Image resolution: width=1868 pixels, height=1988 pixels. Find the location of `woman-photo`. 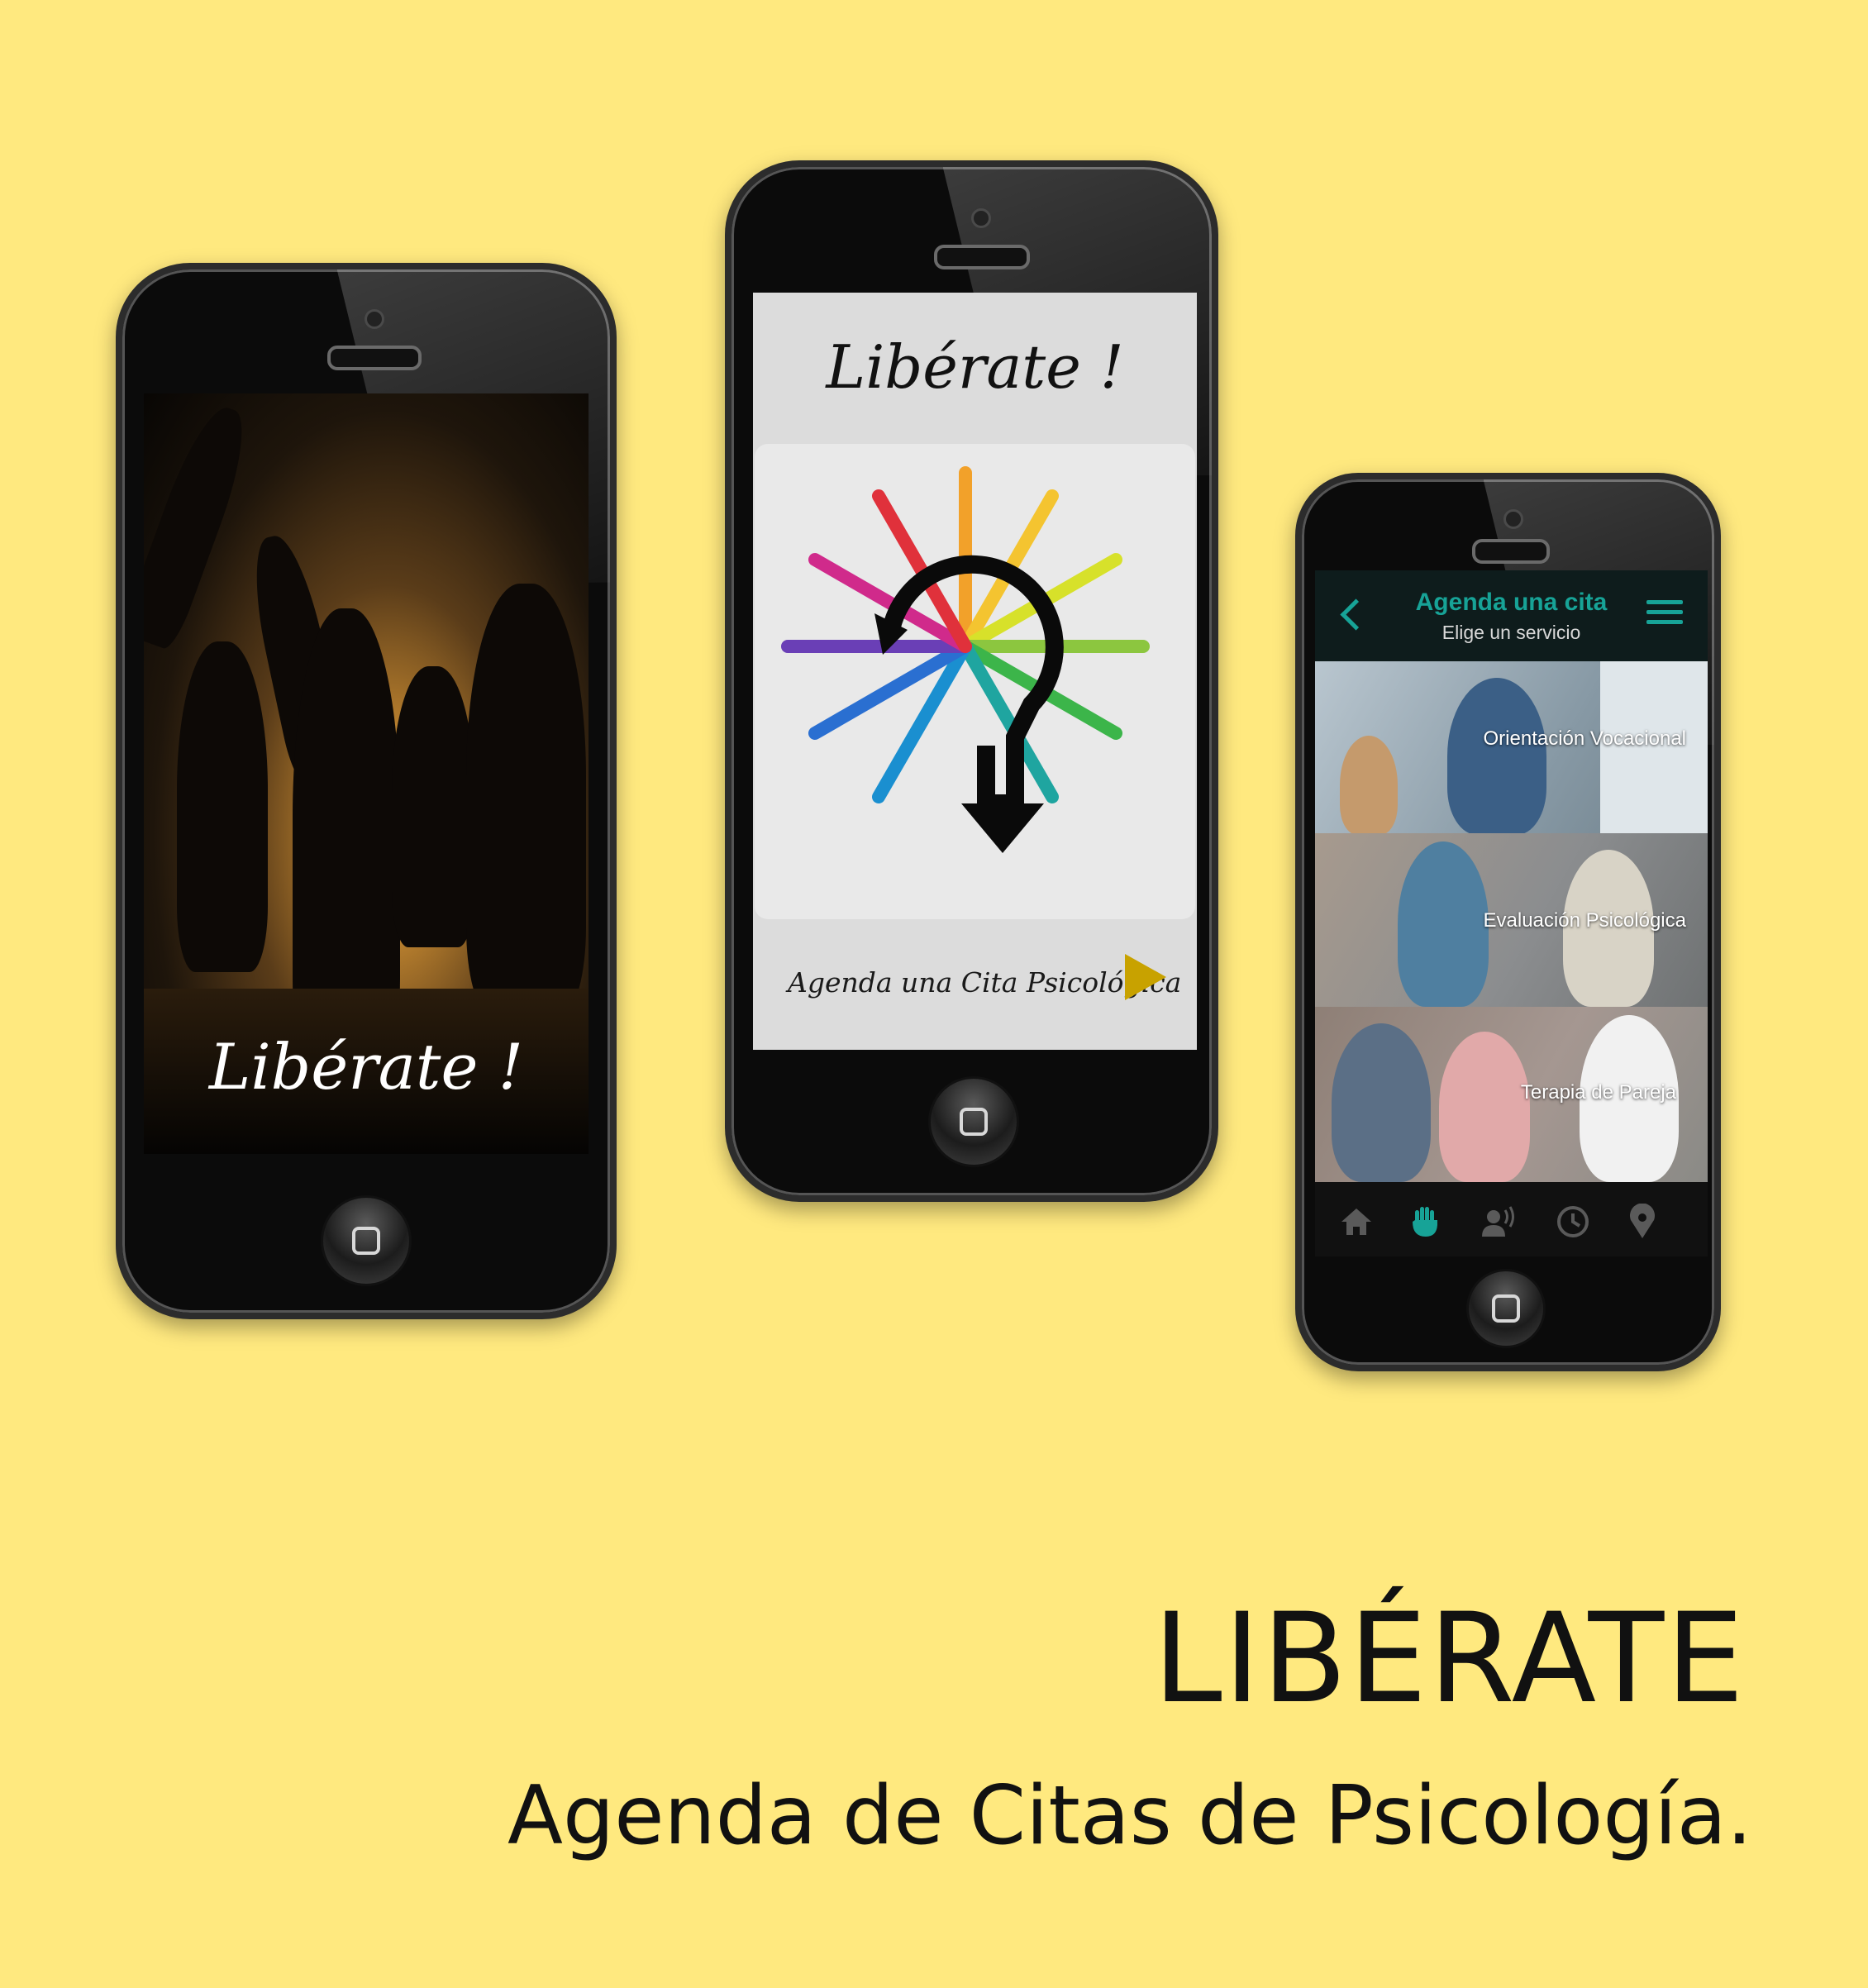

woman-photo is located at coordinates (1484, 1107).